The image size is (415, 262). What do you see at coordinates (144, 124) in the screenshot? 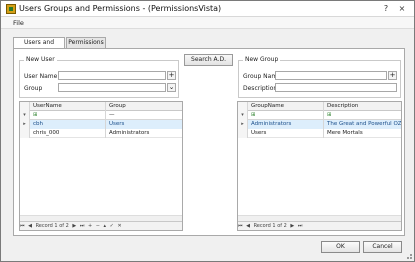
I see `group-cell: Users` at bounding box center [144, 124].